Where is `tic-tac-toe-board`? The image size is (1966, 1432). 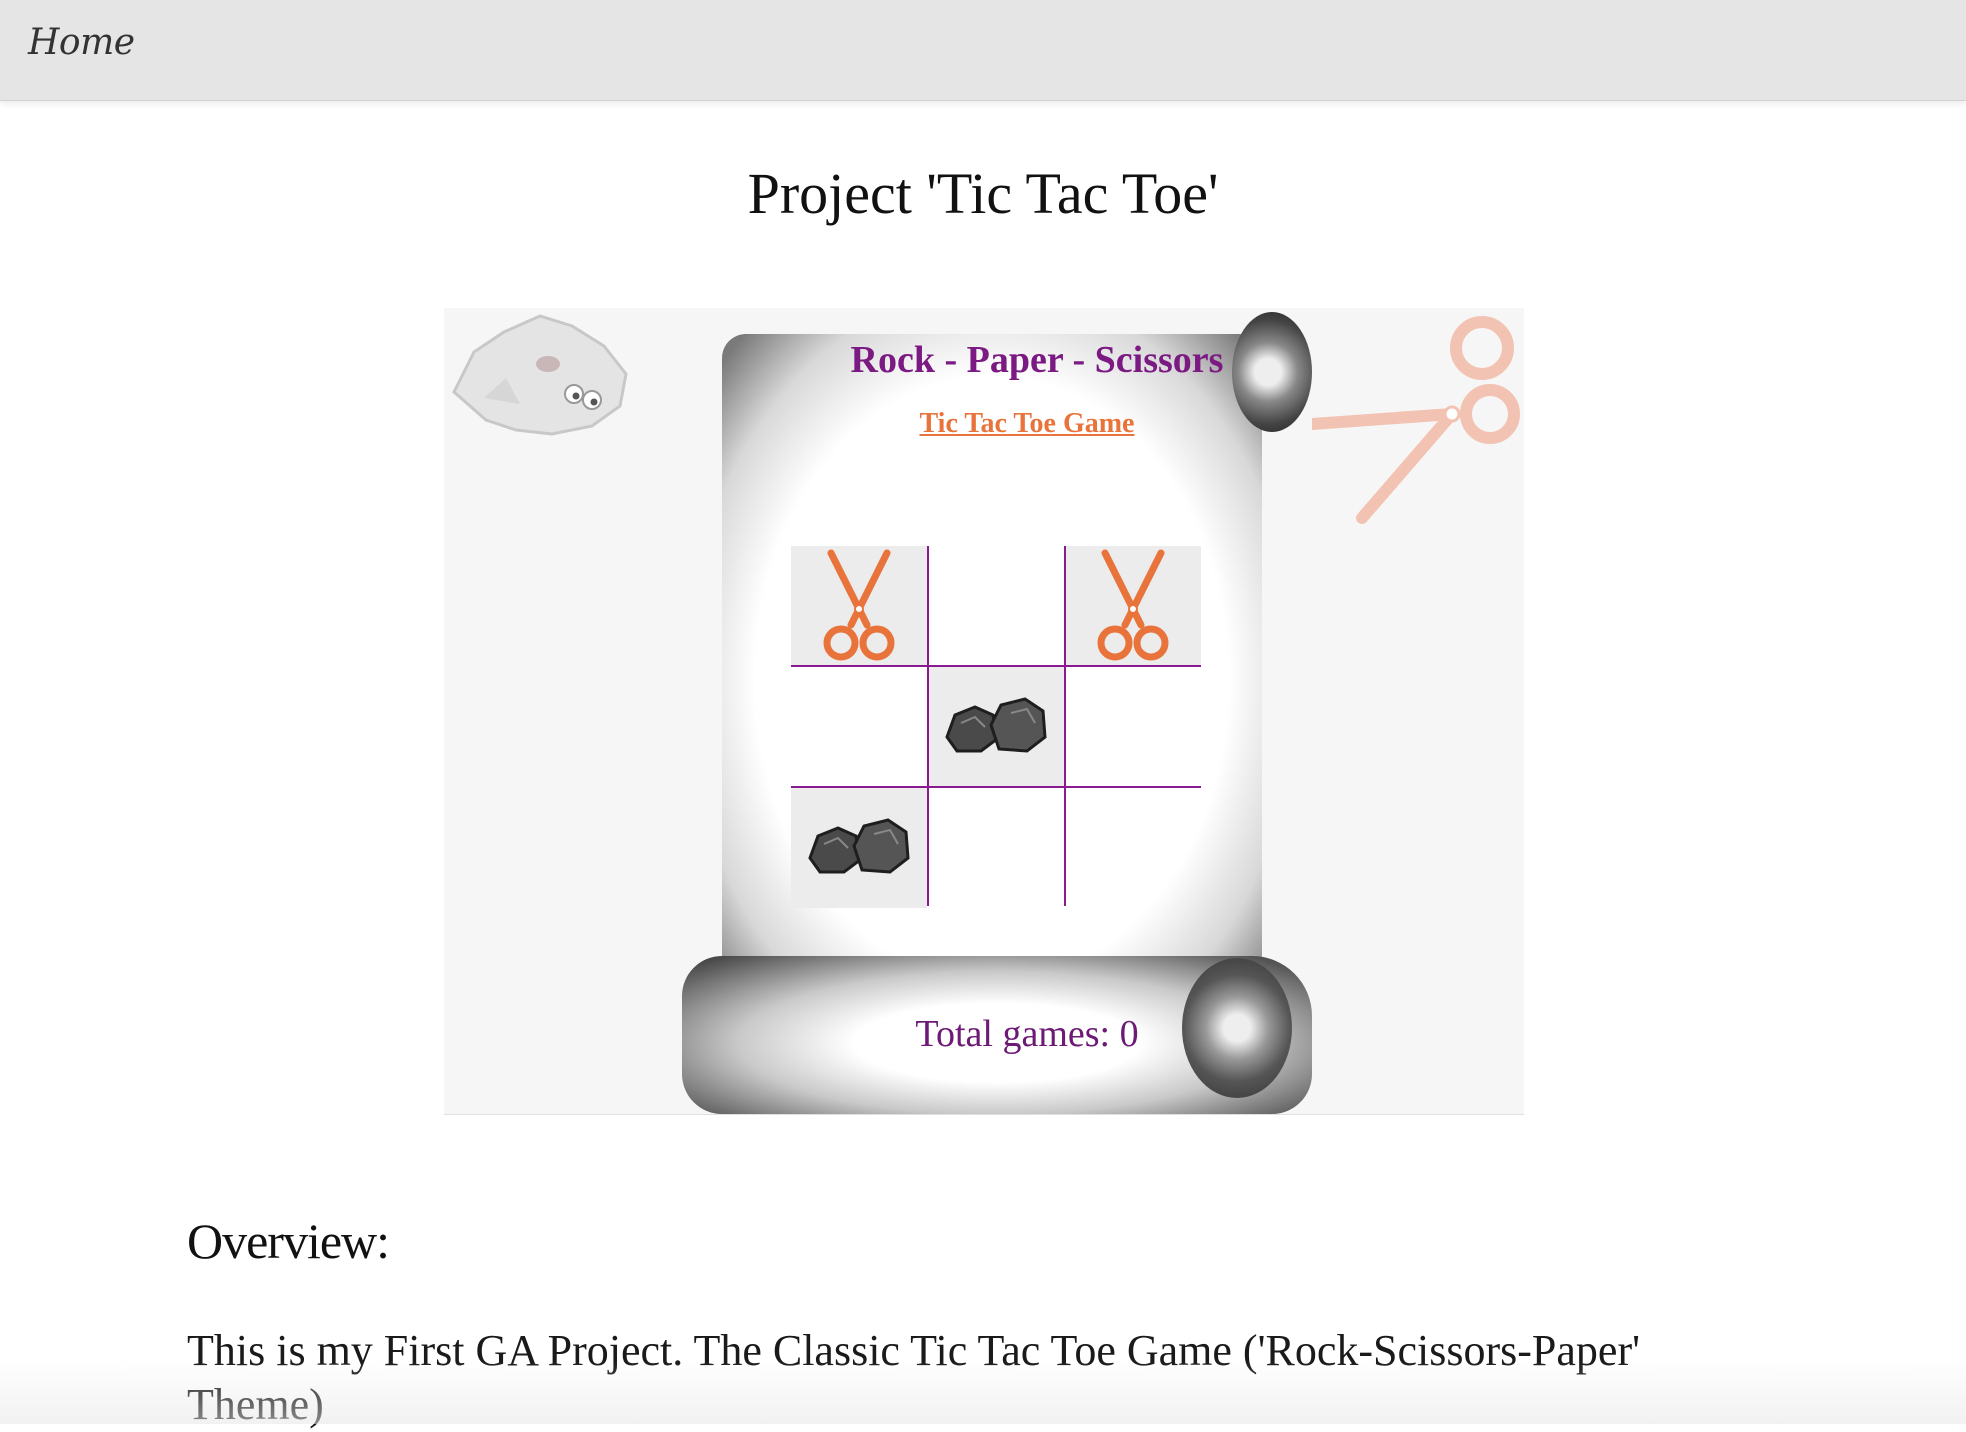 tic-tac-toe-board is located at coordinates (996, 727).